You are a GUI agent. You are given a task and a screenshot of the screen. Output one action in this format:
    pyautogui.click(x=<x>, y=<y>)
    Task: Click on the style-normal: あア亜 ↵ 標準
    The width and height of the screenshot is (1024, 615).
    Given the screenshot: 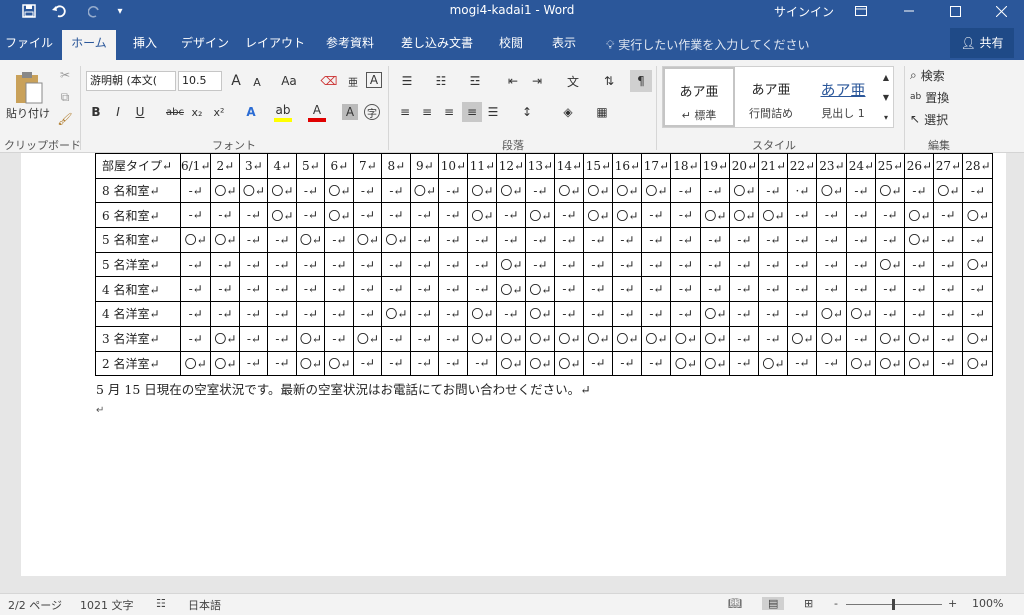 What is the action you would take?
    pyautogui.click(x=699, y=97)
    